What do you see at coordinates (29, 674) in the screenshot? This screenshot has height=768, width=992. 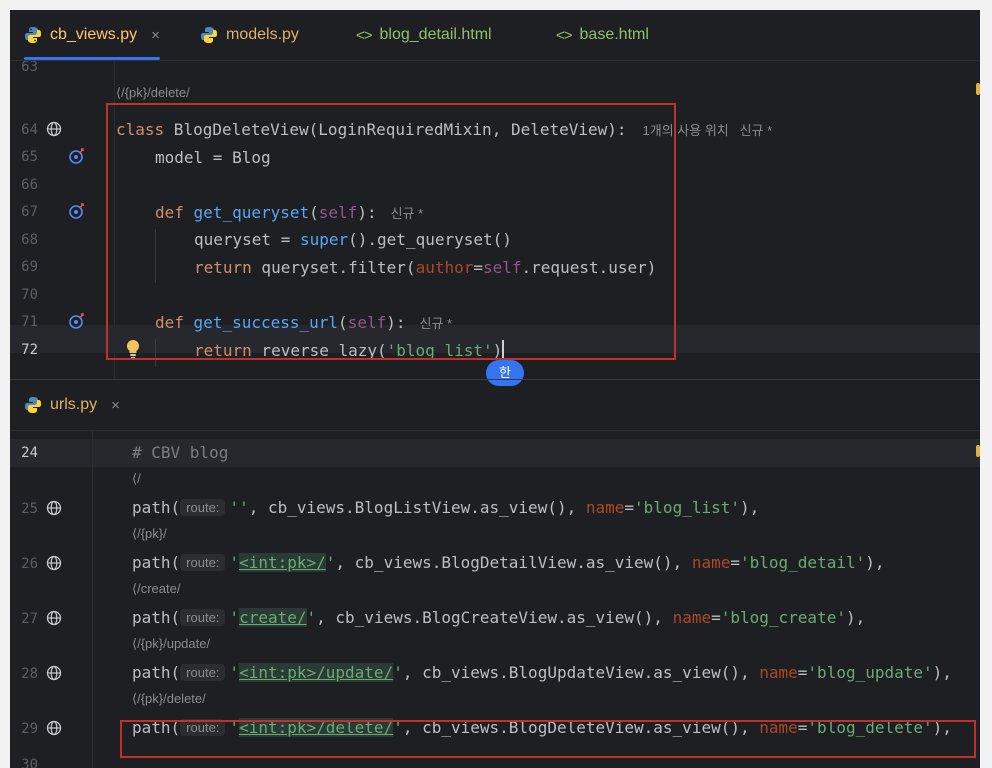 I see `line-number: 28` at bounding box center [29, 674].